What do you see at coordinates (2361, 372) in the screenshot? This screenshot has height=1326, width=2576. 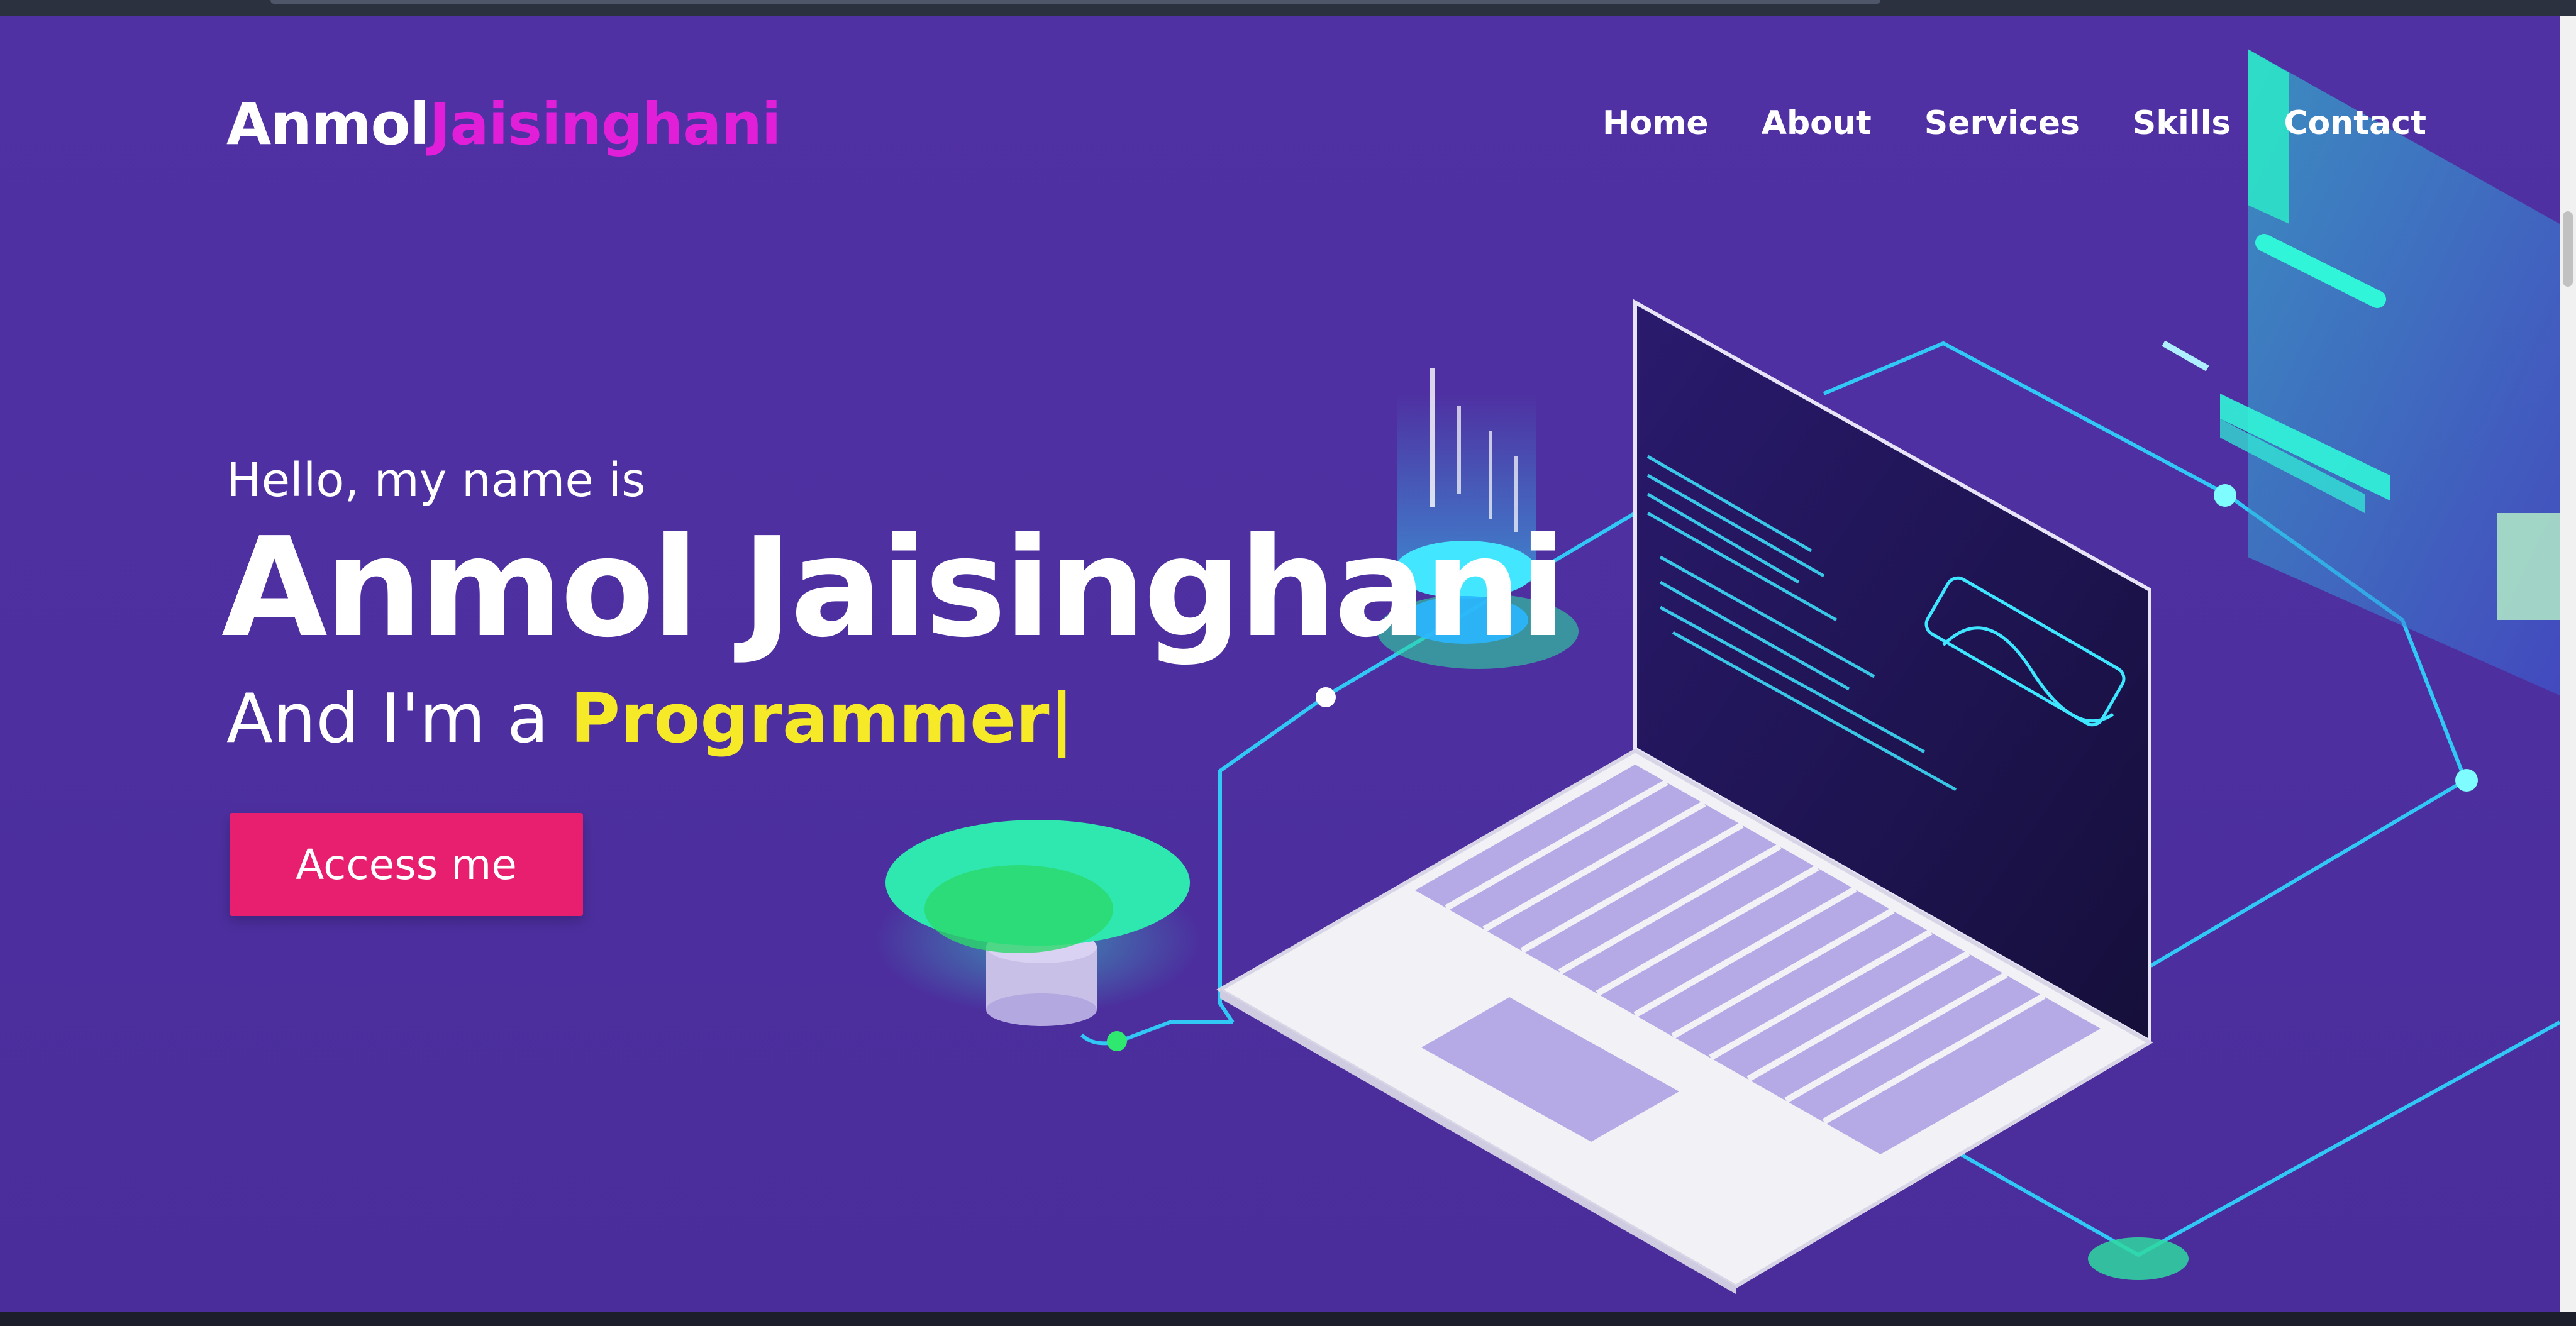 I see `monitor-illustration` at bounding box center [2361, 372].